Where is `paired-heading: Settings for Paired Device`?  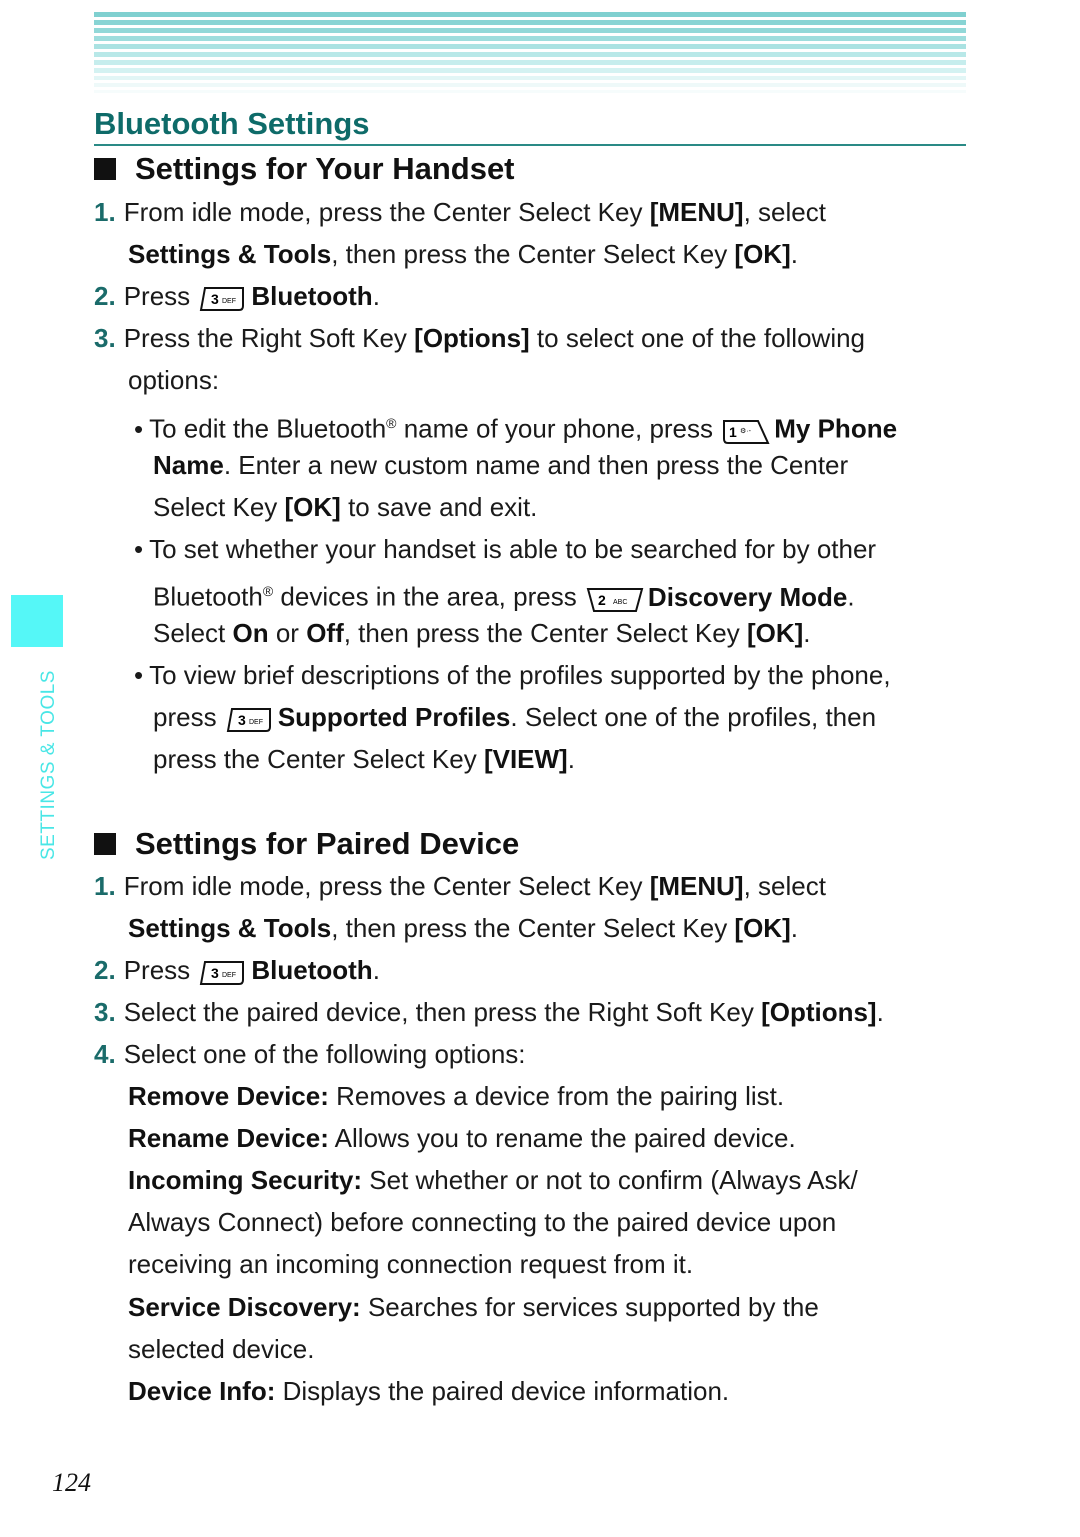 paired-heading: Settings for Paired Device is located at coordinates (306, 844).